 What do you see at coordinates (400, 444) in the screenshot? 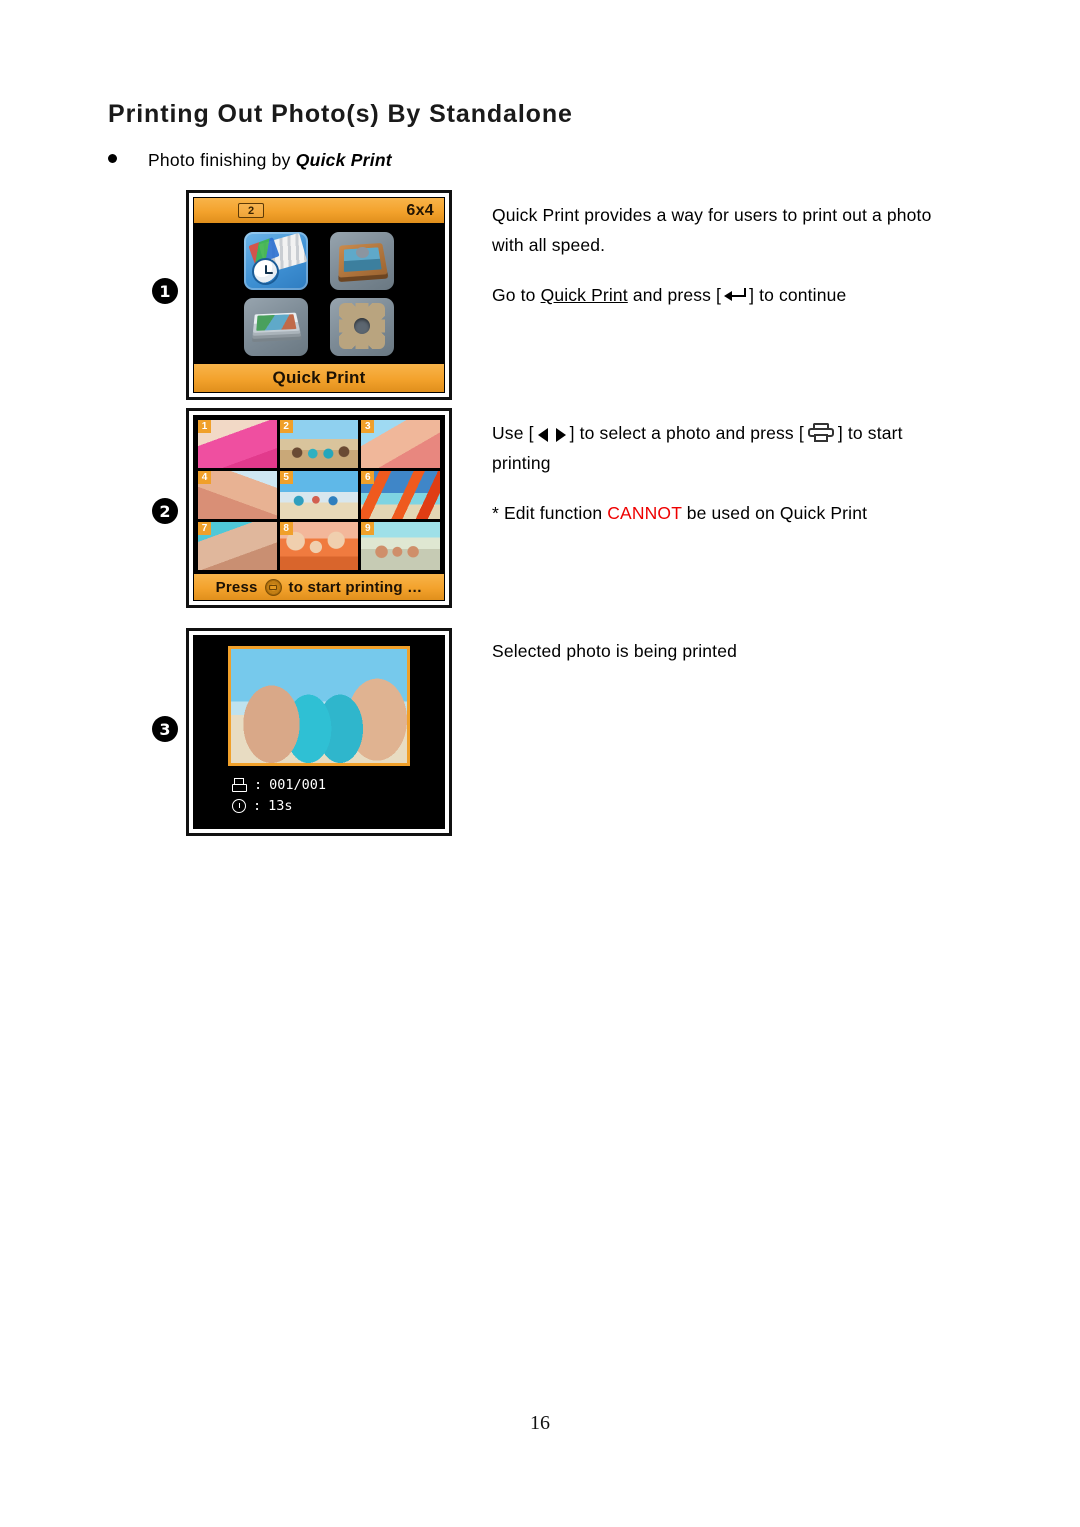
I see `thumbnail-item: 3` at bounding box center [400, 444].